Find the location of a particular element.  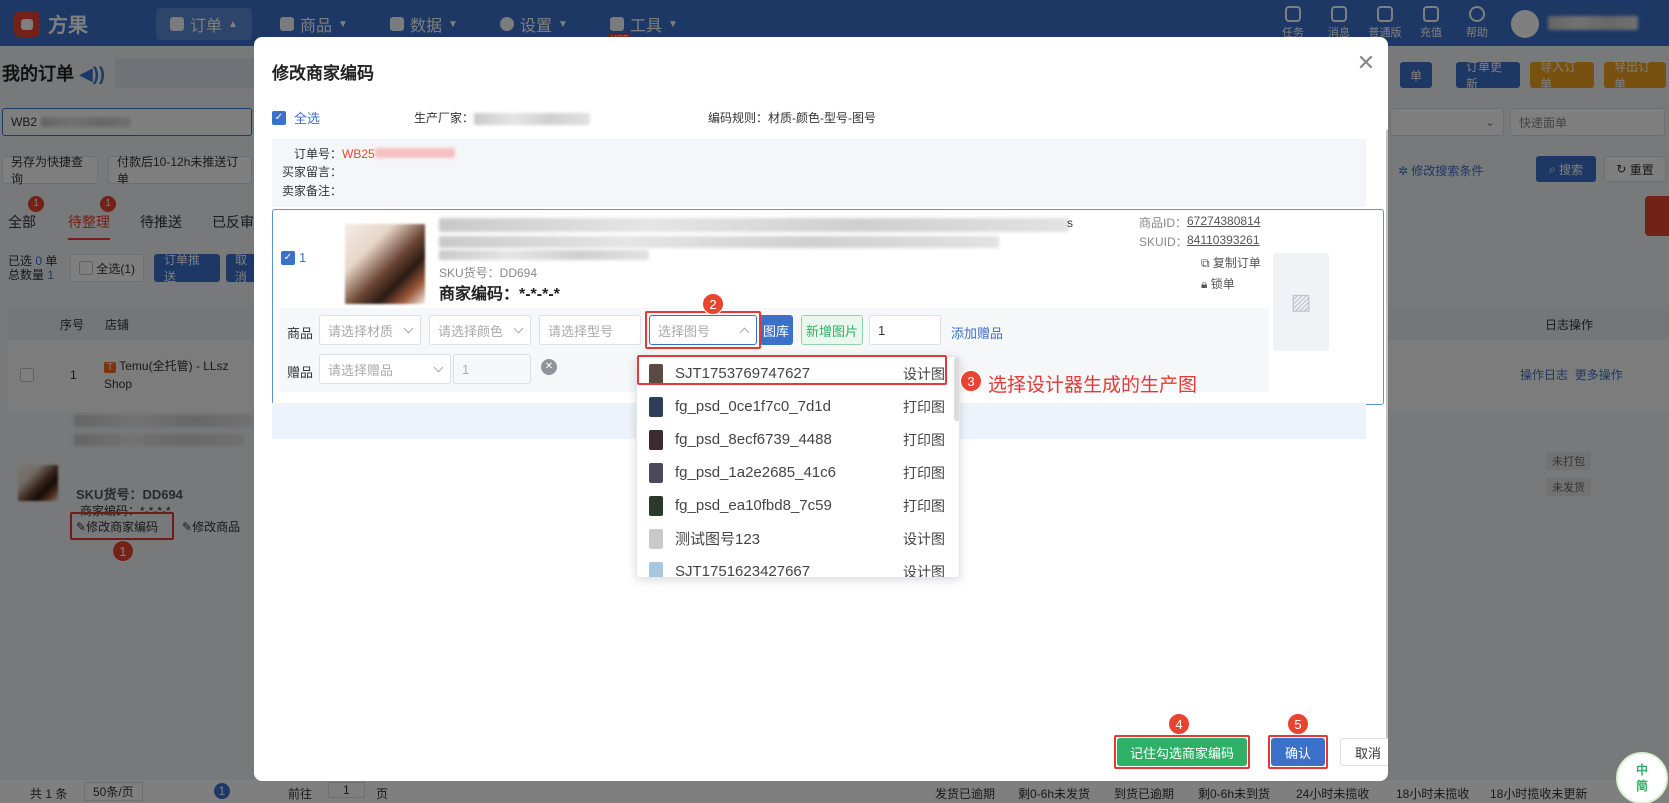

ime-widget: 中简 is located at coordinates (1642, 777).